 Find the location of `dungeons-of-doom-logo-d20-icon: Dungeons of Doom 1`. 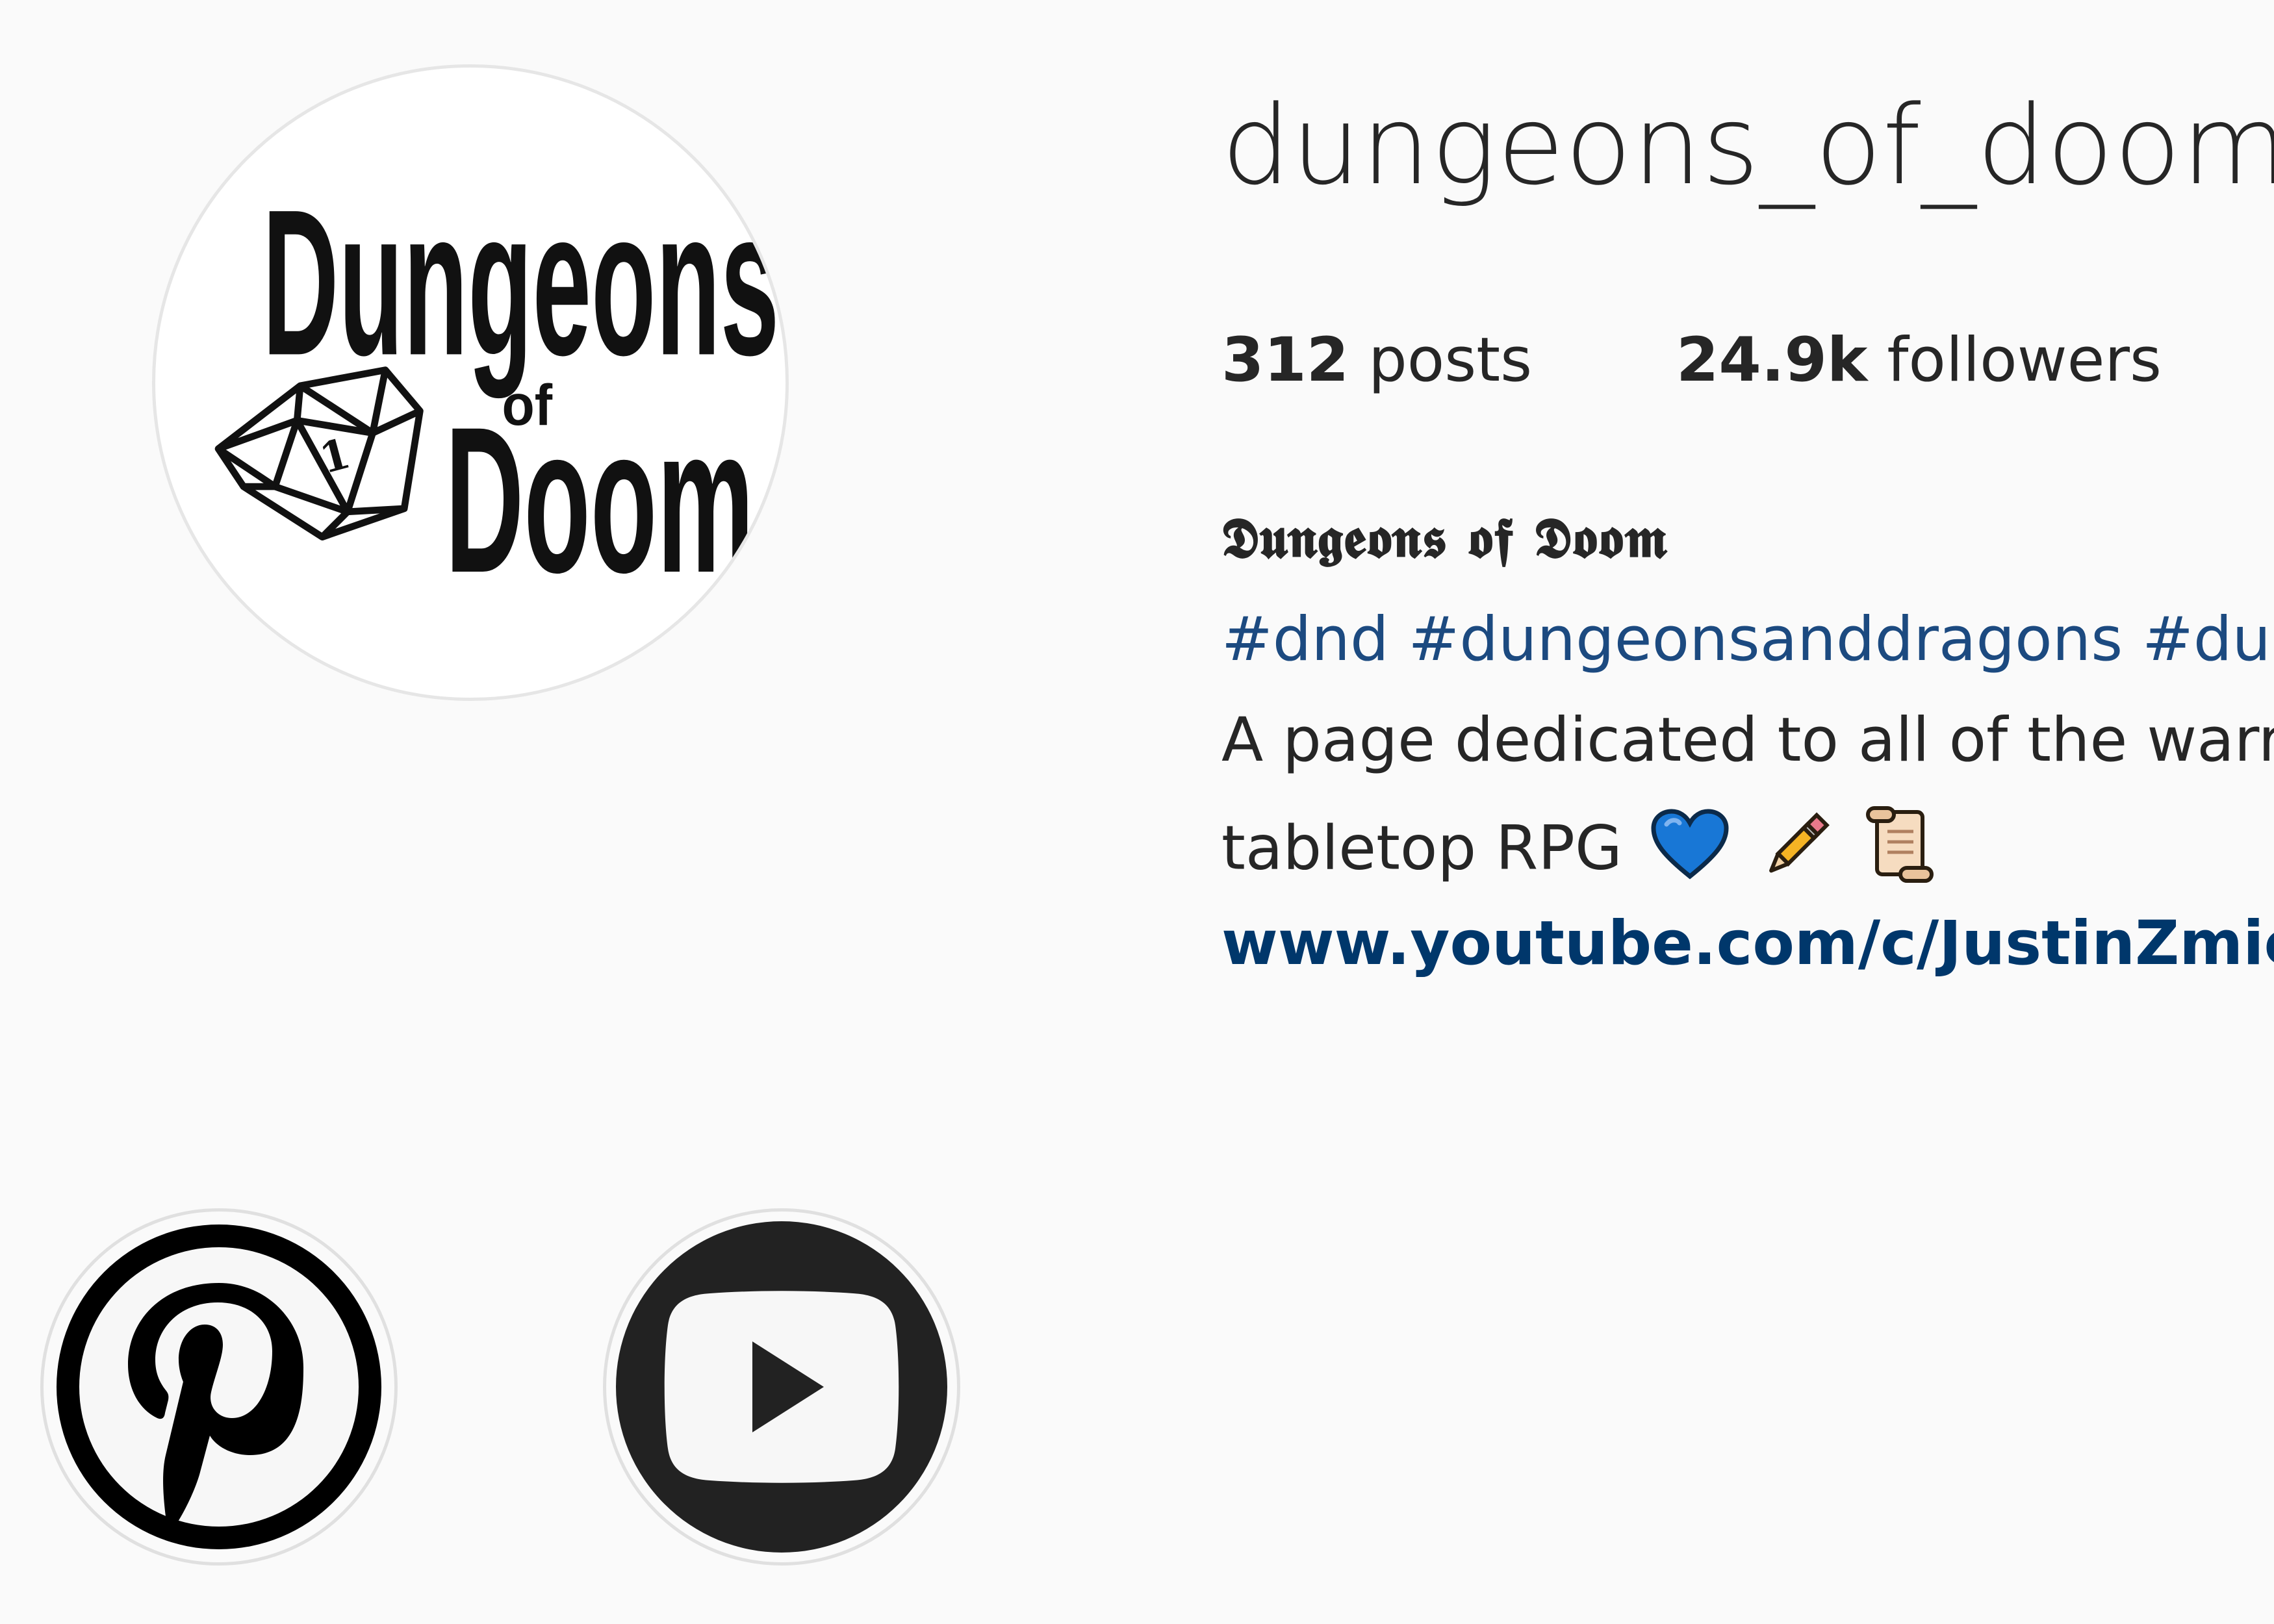

dungeons-of-doom-logo-d20-icon: Dungeons of Doom 1 is located at coordinates (496, 391).